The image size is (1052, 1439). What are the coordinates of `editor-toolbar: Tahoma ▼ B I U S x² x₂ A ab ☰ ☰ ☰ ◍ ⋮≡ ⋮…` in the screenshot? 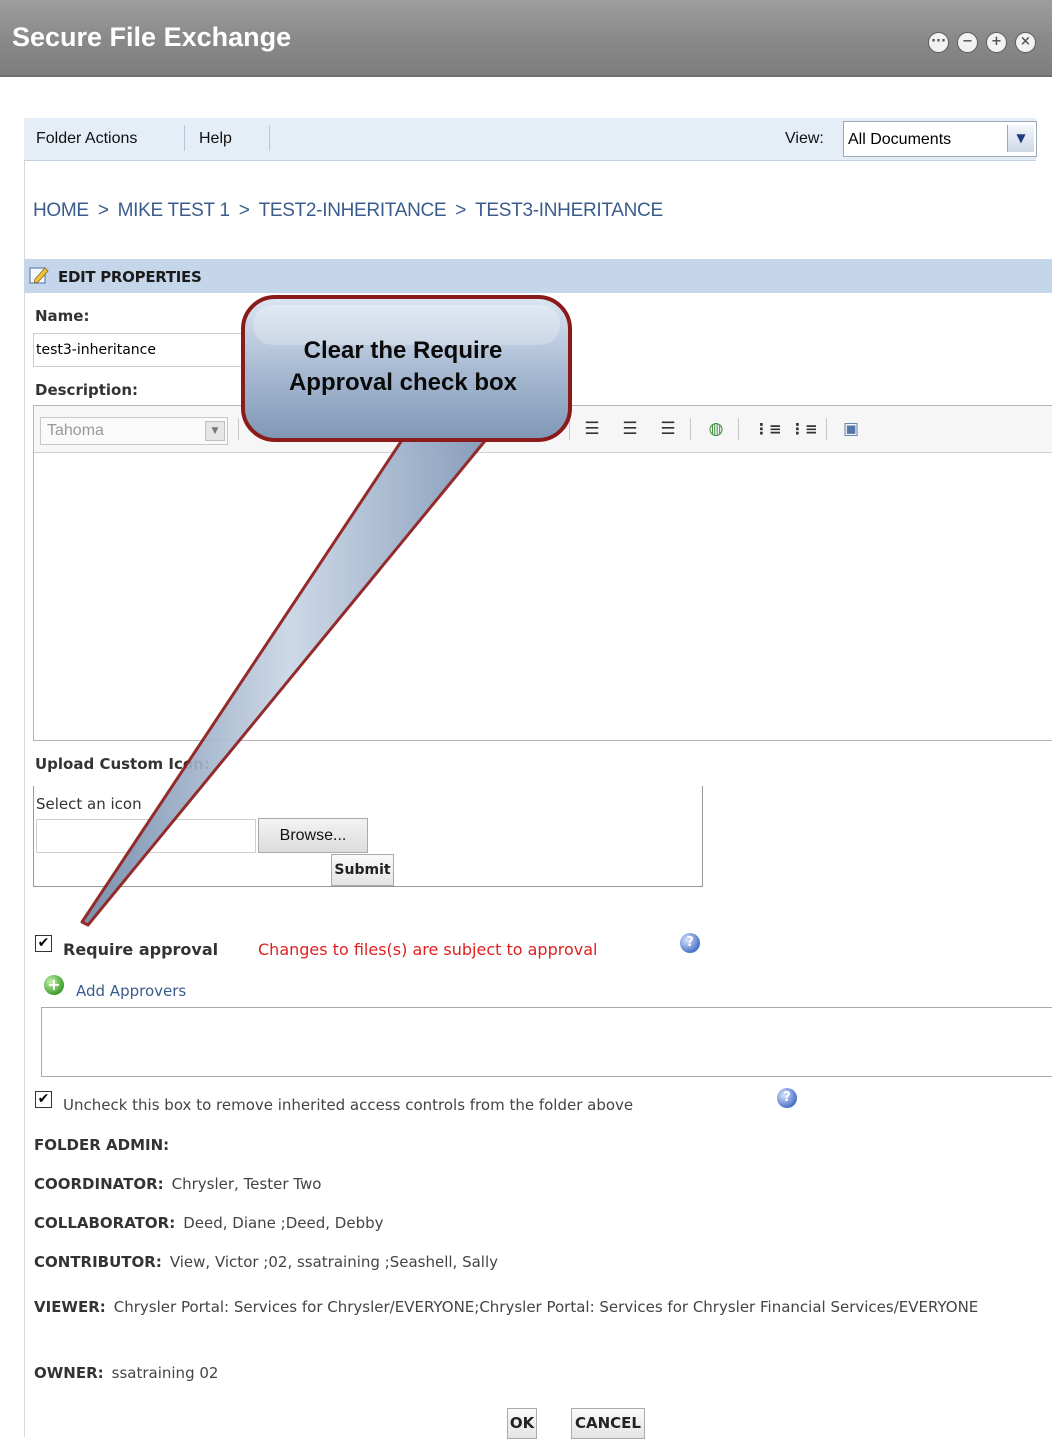 It's located at (543, 429).